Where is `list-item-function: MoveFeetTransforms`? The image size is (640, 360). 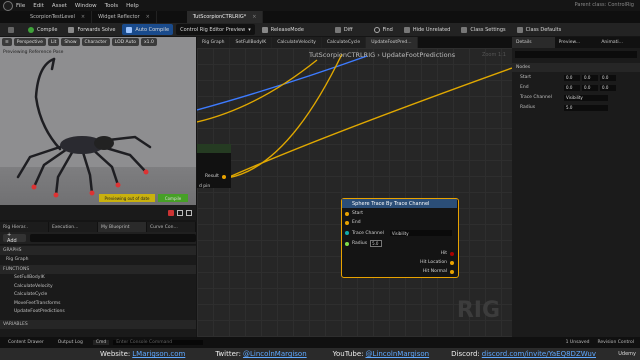
list-item-function: MoveFeetTransforms is located at coordinates (98, 303).